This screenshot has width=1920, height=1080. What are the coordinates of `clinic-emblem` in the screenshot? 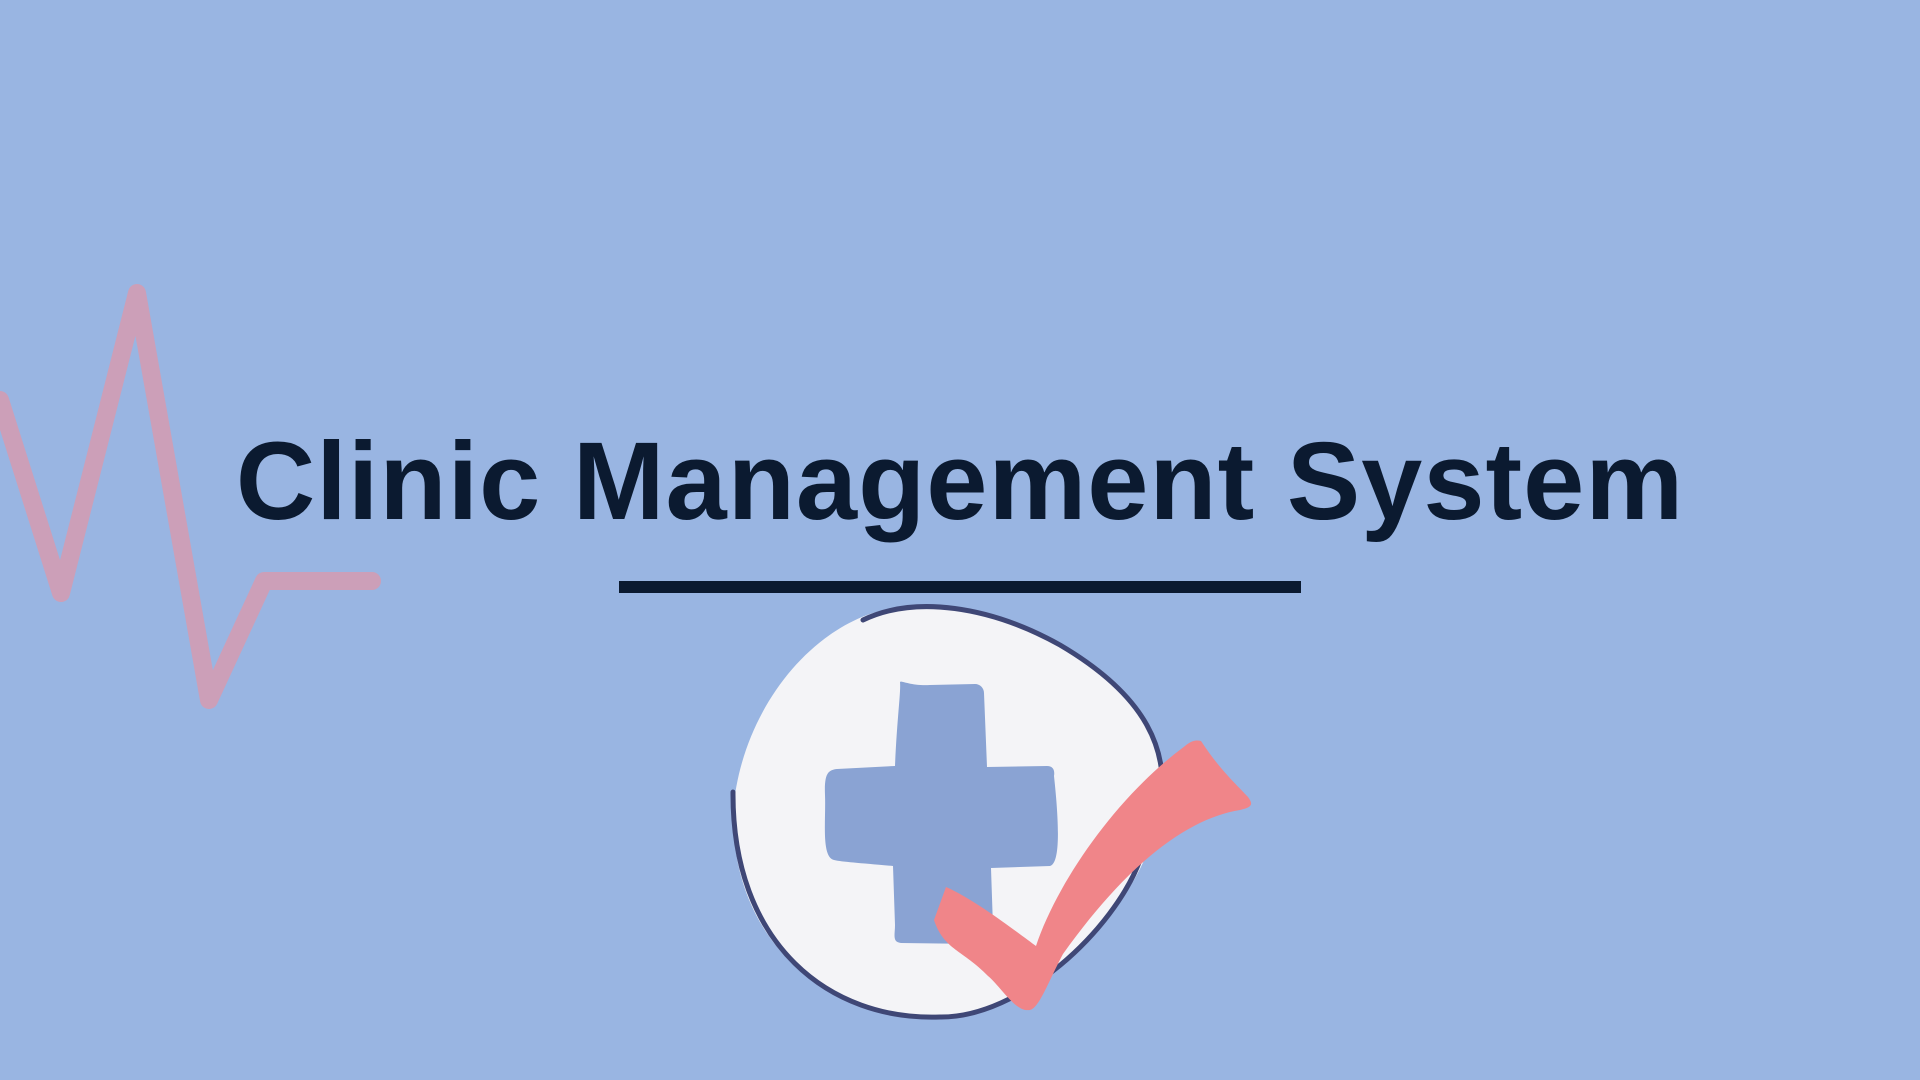 It's located at (991, 812).